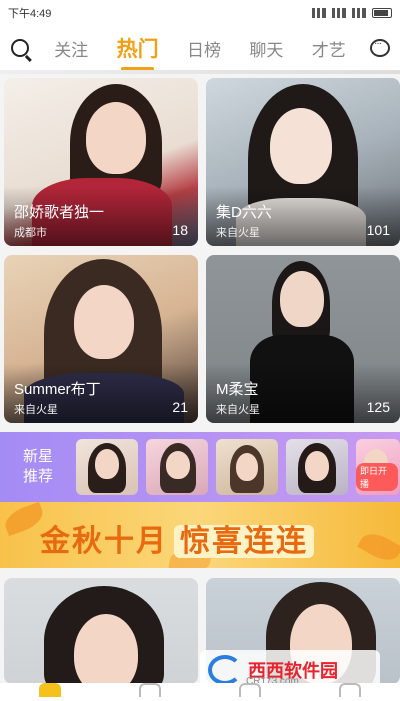 This screenshot has height=701, width=400. I want to click on streamer-location: 成都市, so click(30, 233).